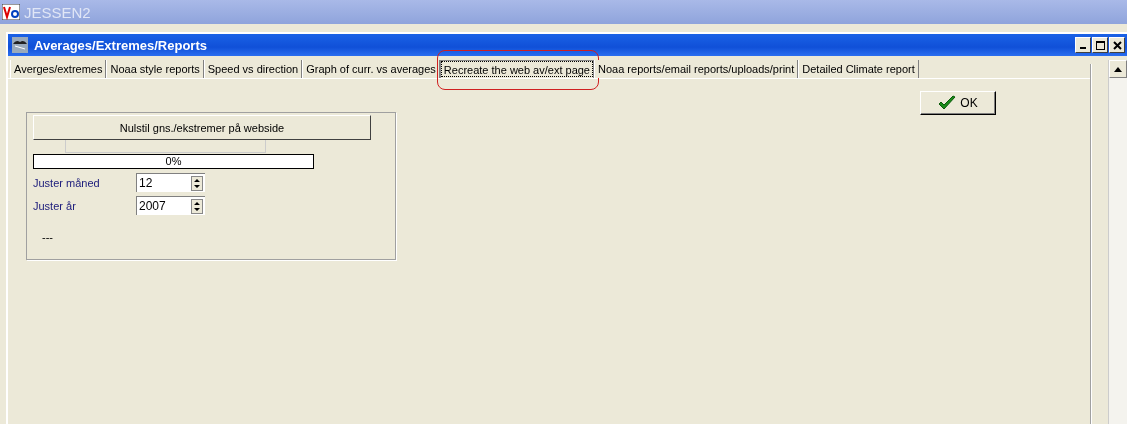 The width and height of the screenshot is (1127, 424). I want to click on vertical-scrollbar, so click(1117, 242).